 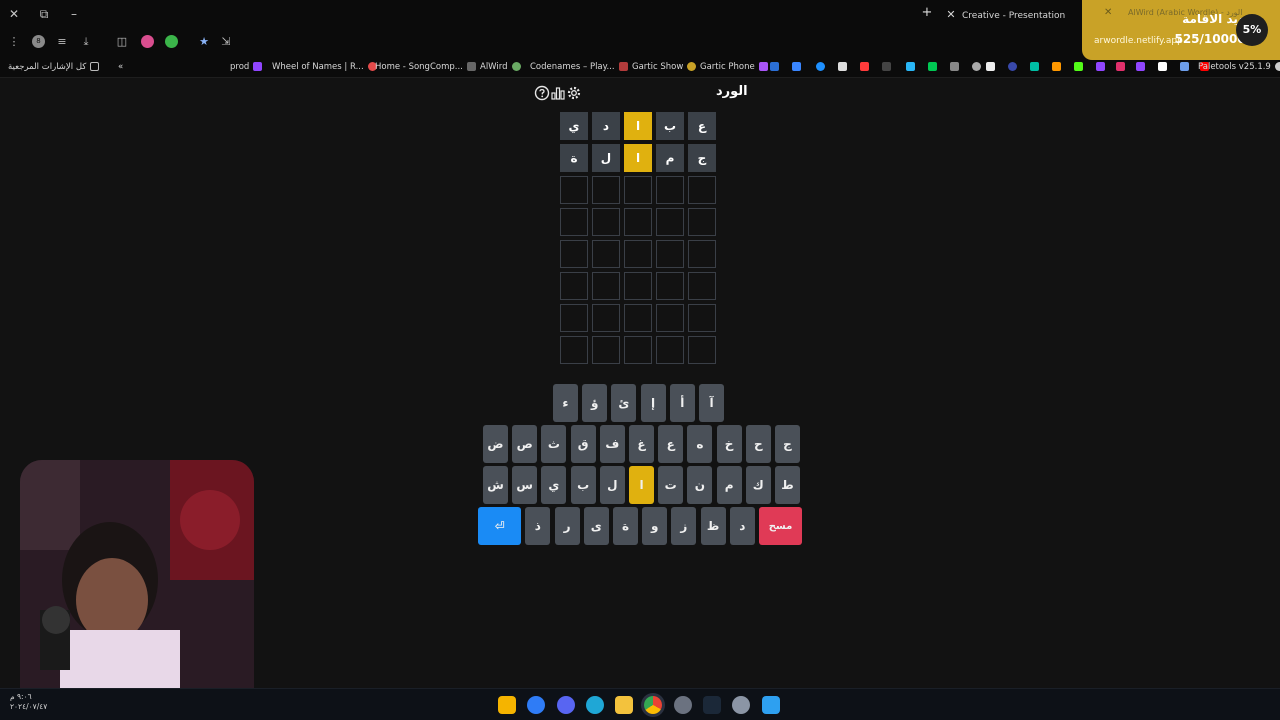 I want to click on keyboard-key: ض, so click(x=495, y=444).